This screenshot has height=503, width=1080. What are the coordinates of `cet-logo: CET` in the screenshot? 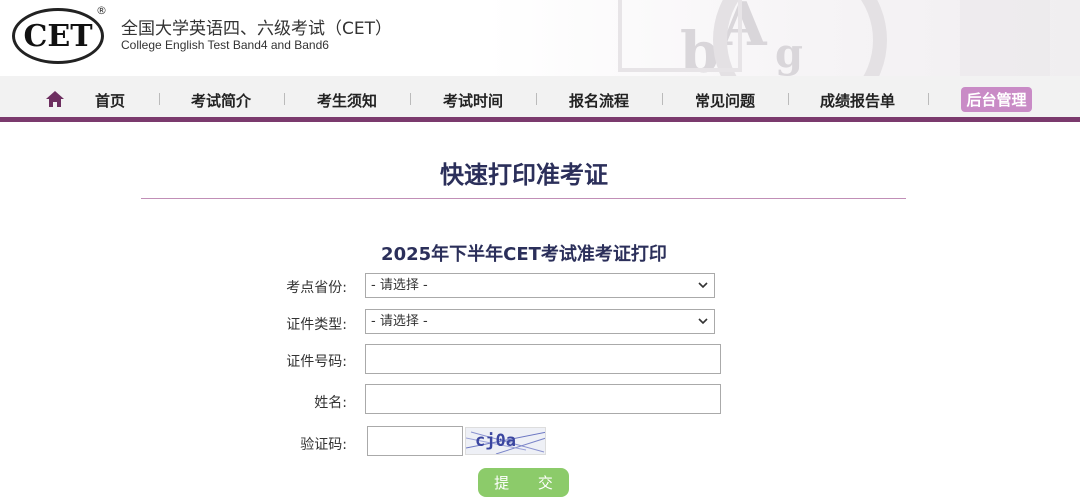 It's located at (58, 36).